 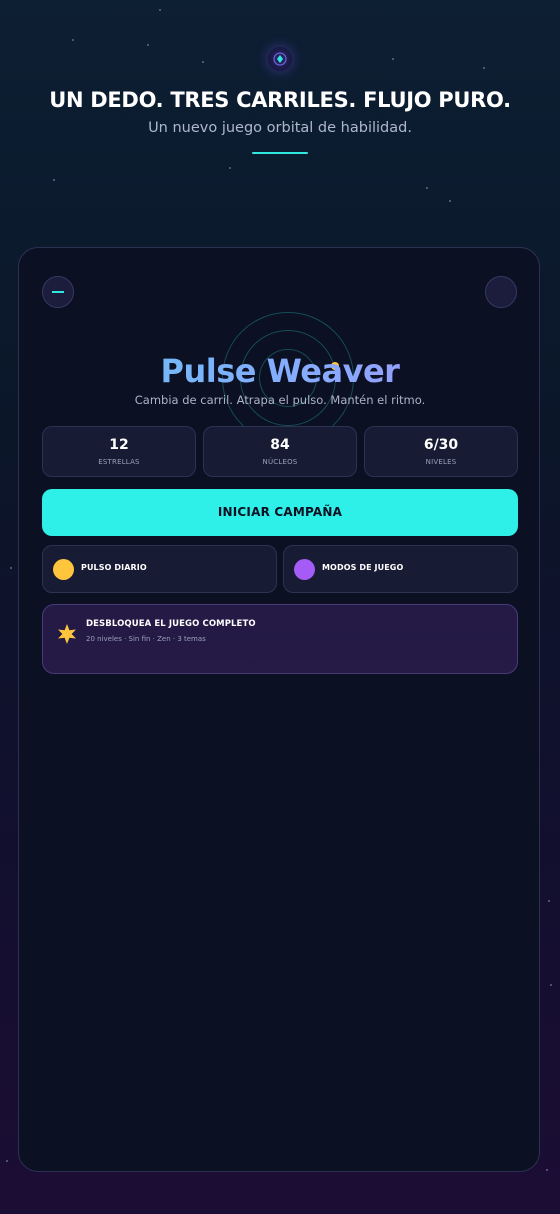 What do you see at coordinates (171, 624) in the screenshot?
I see `unlock-title: DESBLOQUEA EL JUEGO COMPLETO` at bounding box center [171, 624].